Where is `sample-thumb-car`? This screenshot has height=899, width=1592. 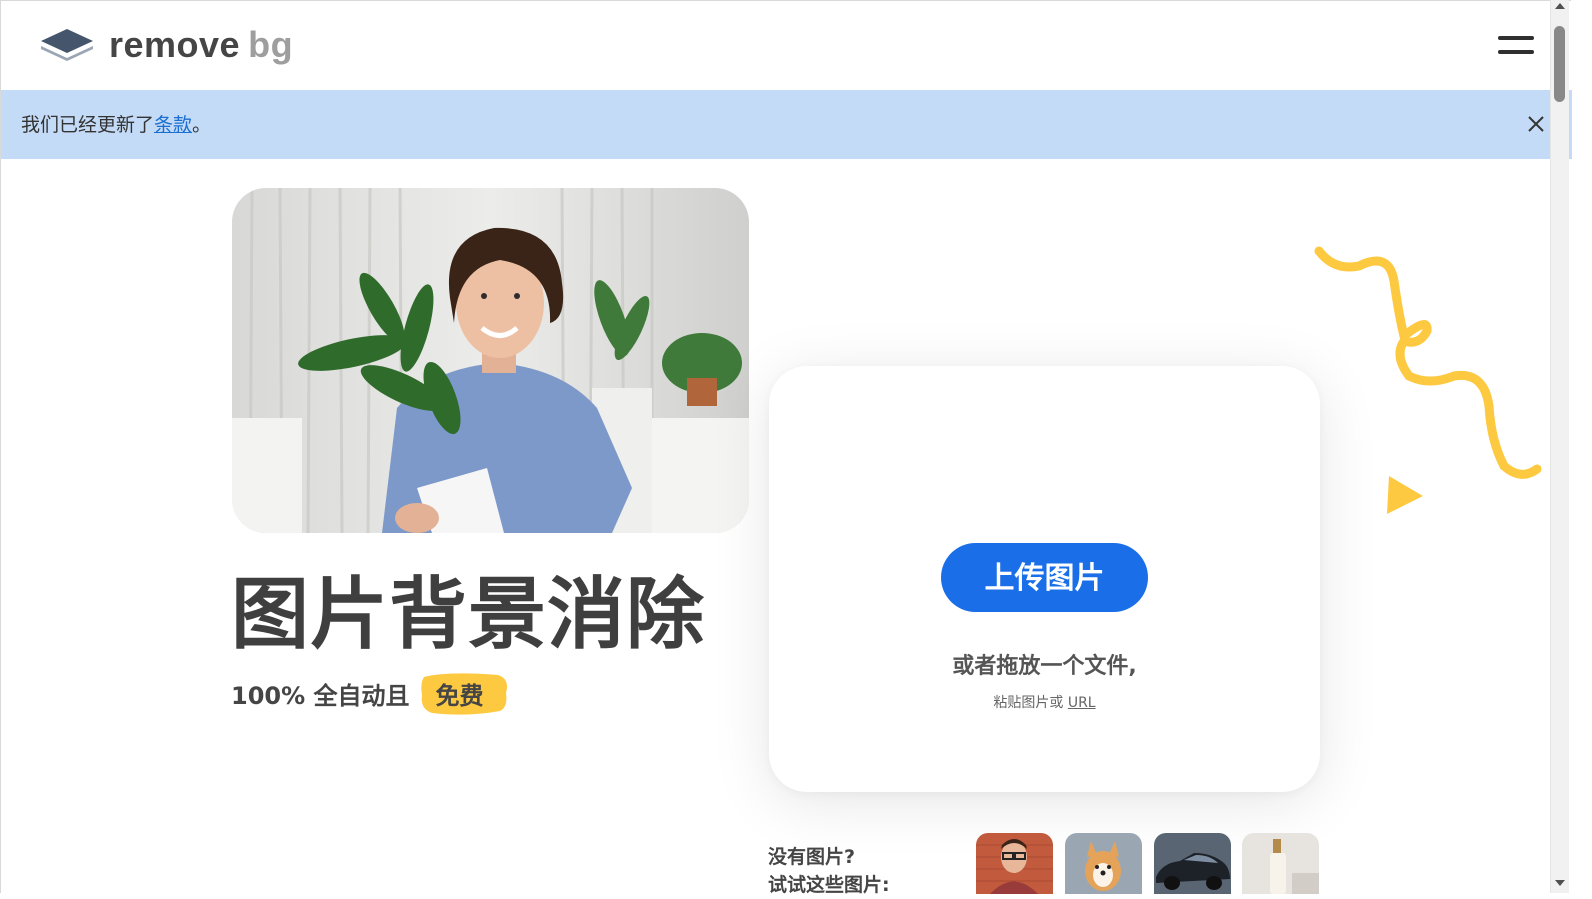 sample-thumb-car is located at coordinates (1192, 863).